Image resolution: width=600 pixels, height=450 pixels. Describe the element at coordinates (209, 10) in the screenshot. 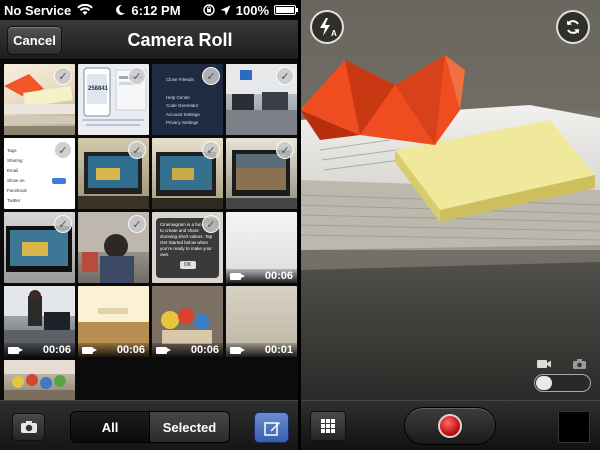

I see `rotation-lock-icon` at that location.